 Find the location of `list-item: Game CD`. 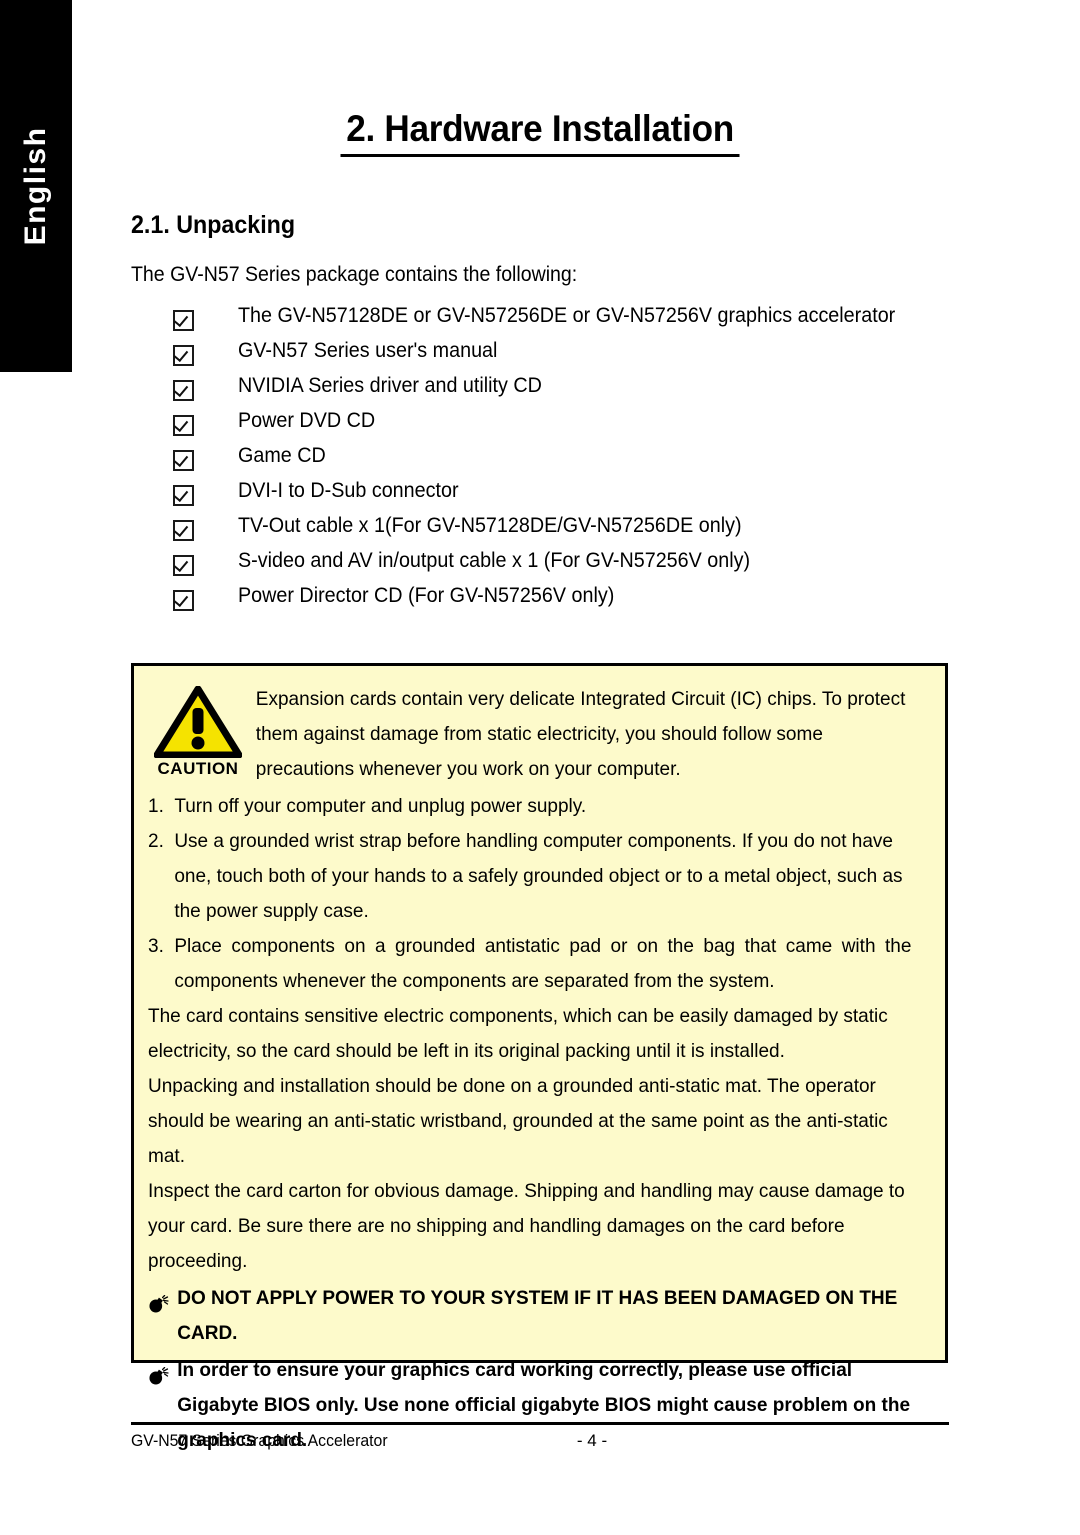

list-item: Game CD is located at coordinates (540, 461).